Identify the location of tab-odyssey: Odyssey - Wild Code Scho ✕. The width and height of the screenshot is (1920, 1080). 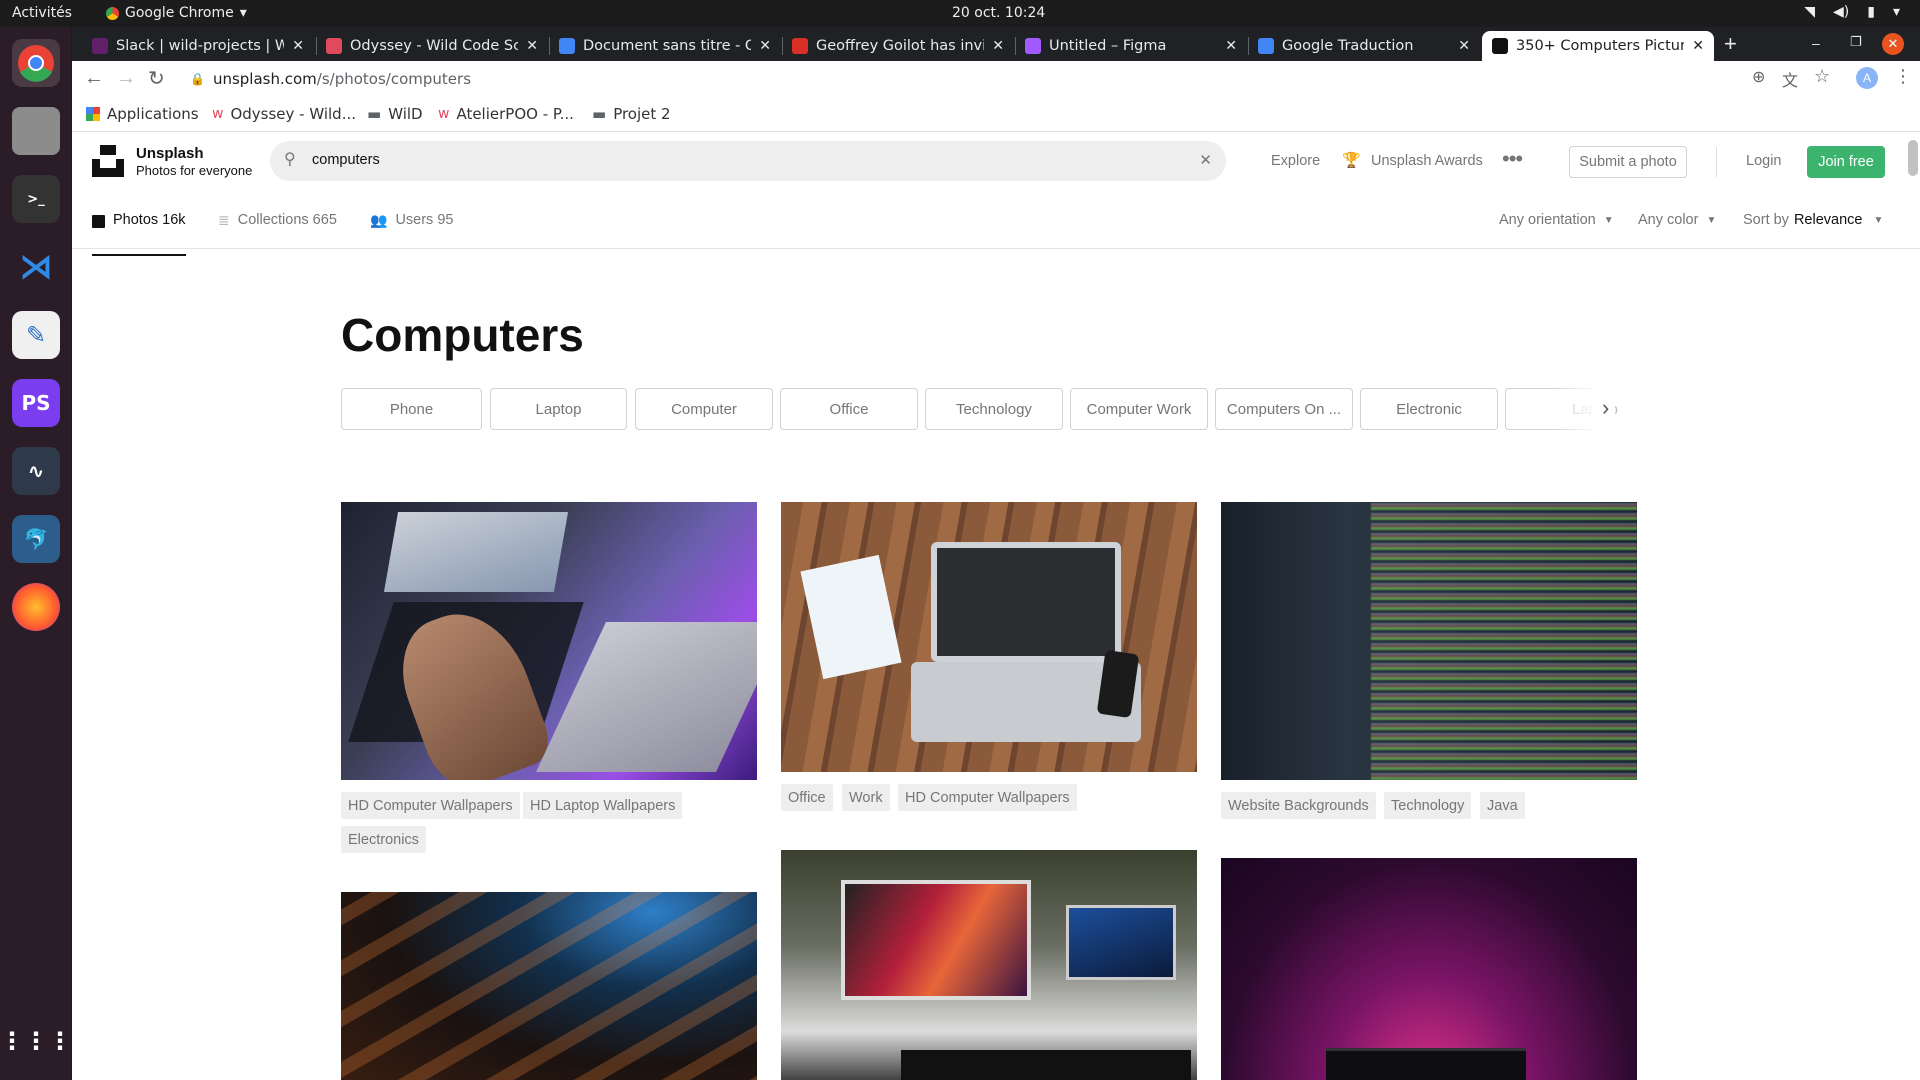
(432, 46).